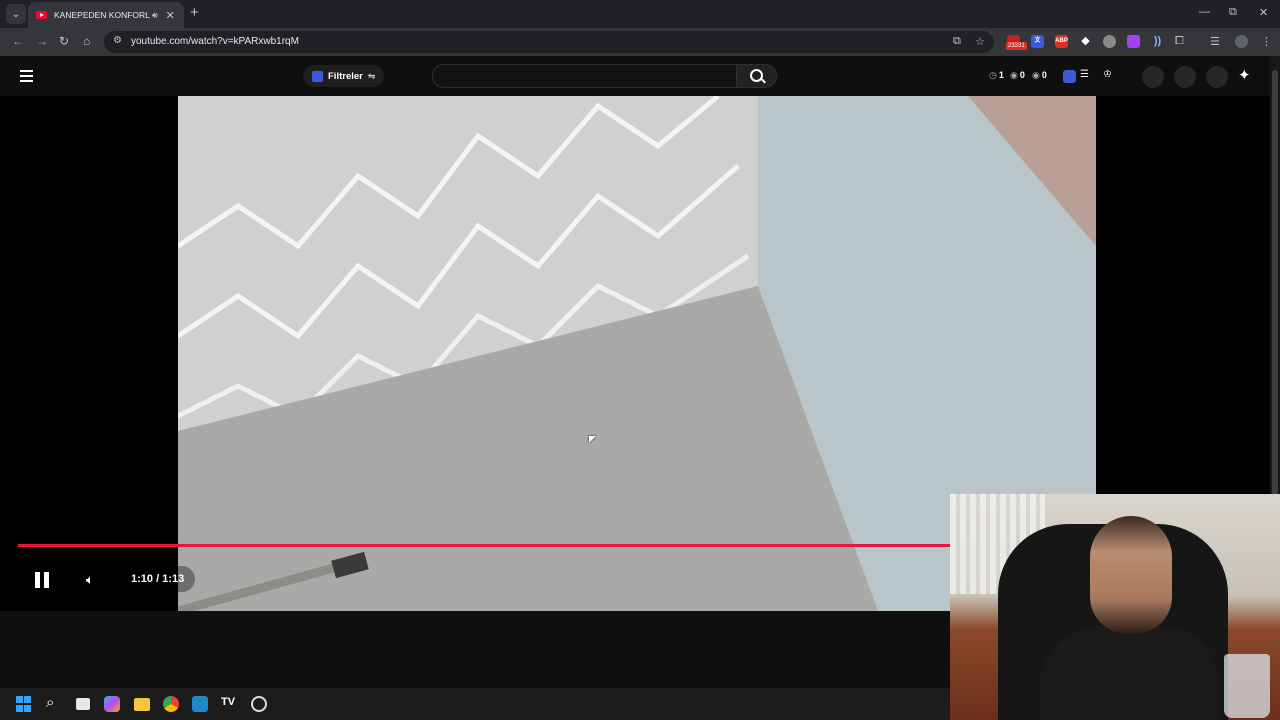 Image resolution: width=1280 pixels, height=720 pixels. What do you see at coordinates (1204, 12) in the screenshot?
I see `minimize-icon: —` at bounding box center [1204, 12].